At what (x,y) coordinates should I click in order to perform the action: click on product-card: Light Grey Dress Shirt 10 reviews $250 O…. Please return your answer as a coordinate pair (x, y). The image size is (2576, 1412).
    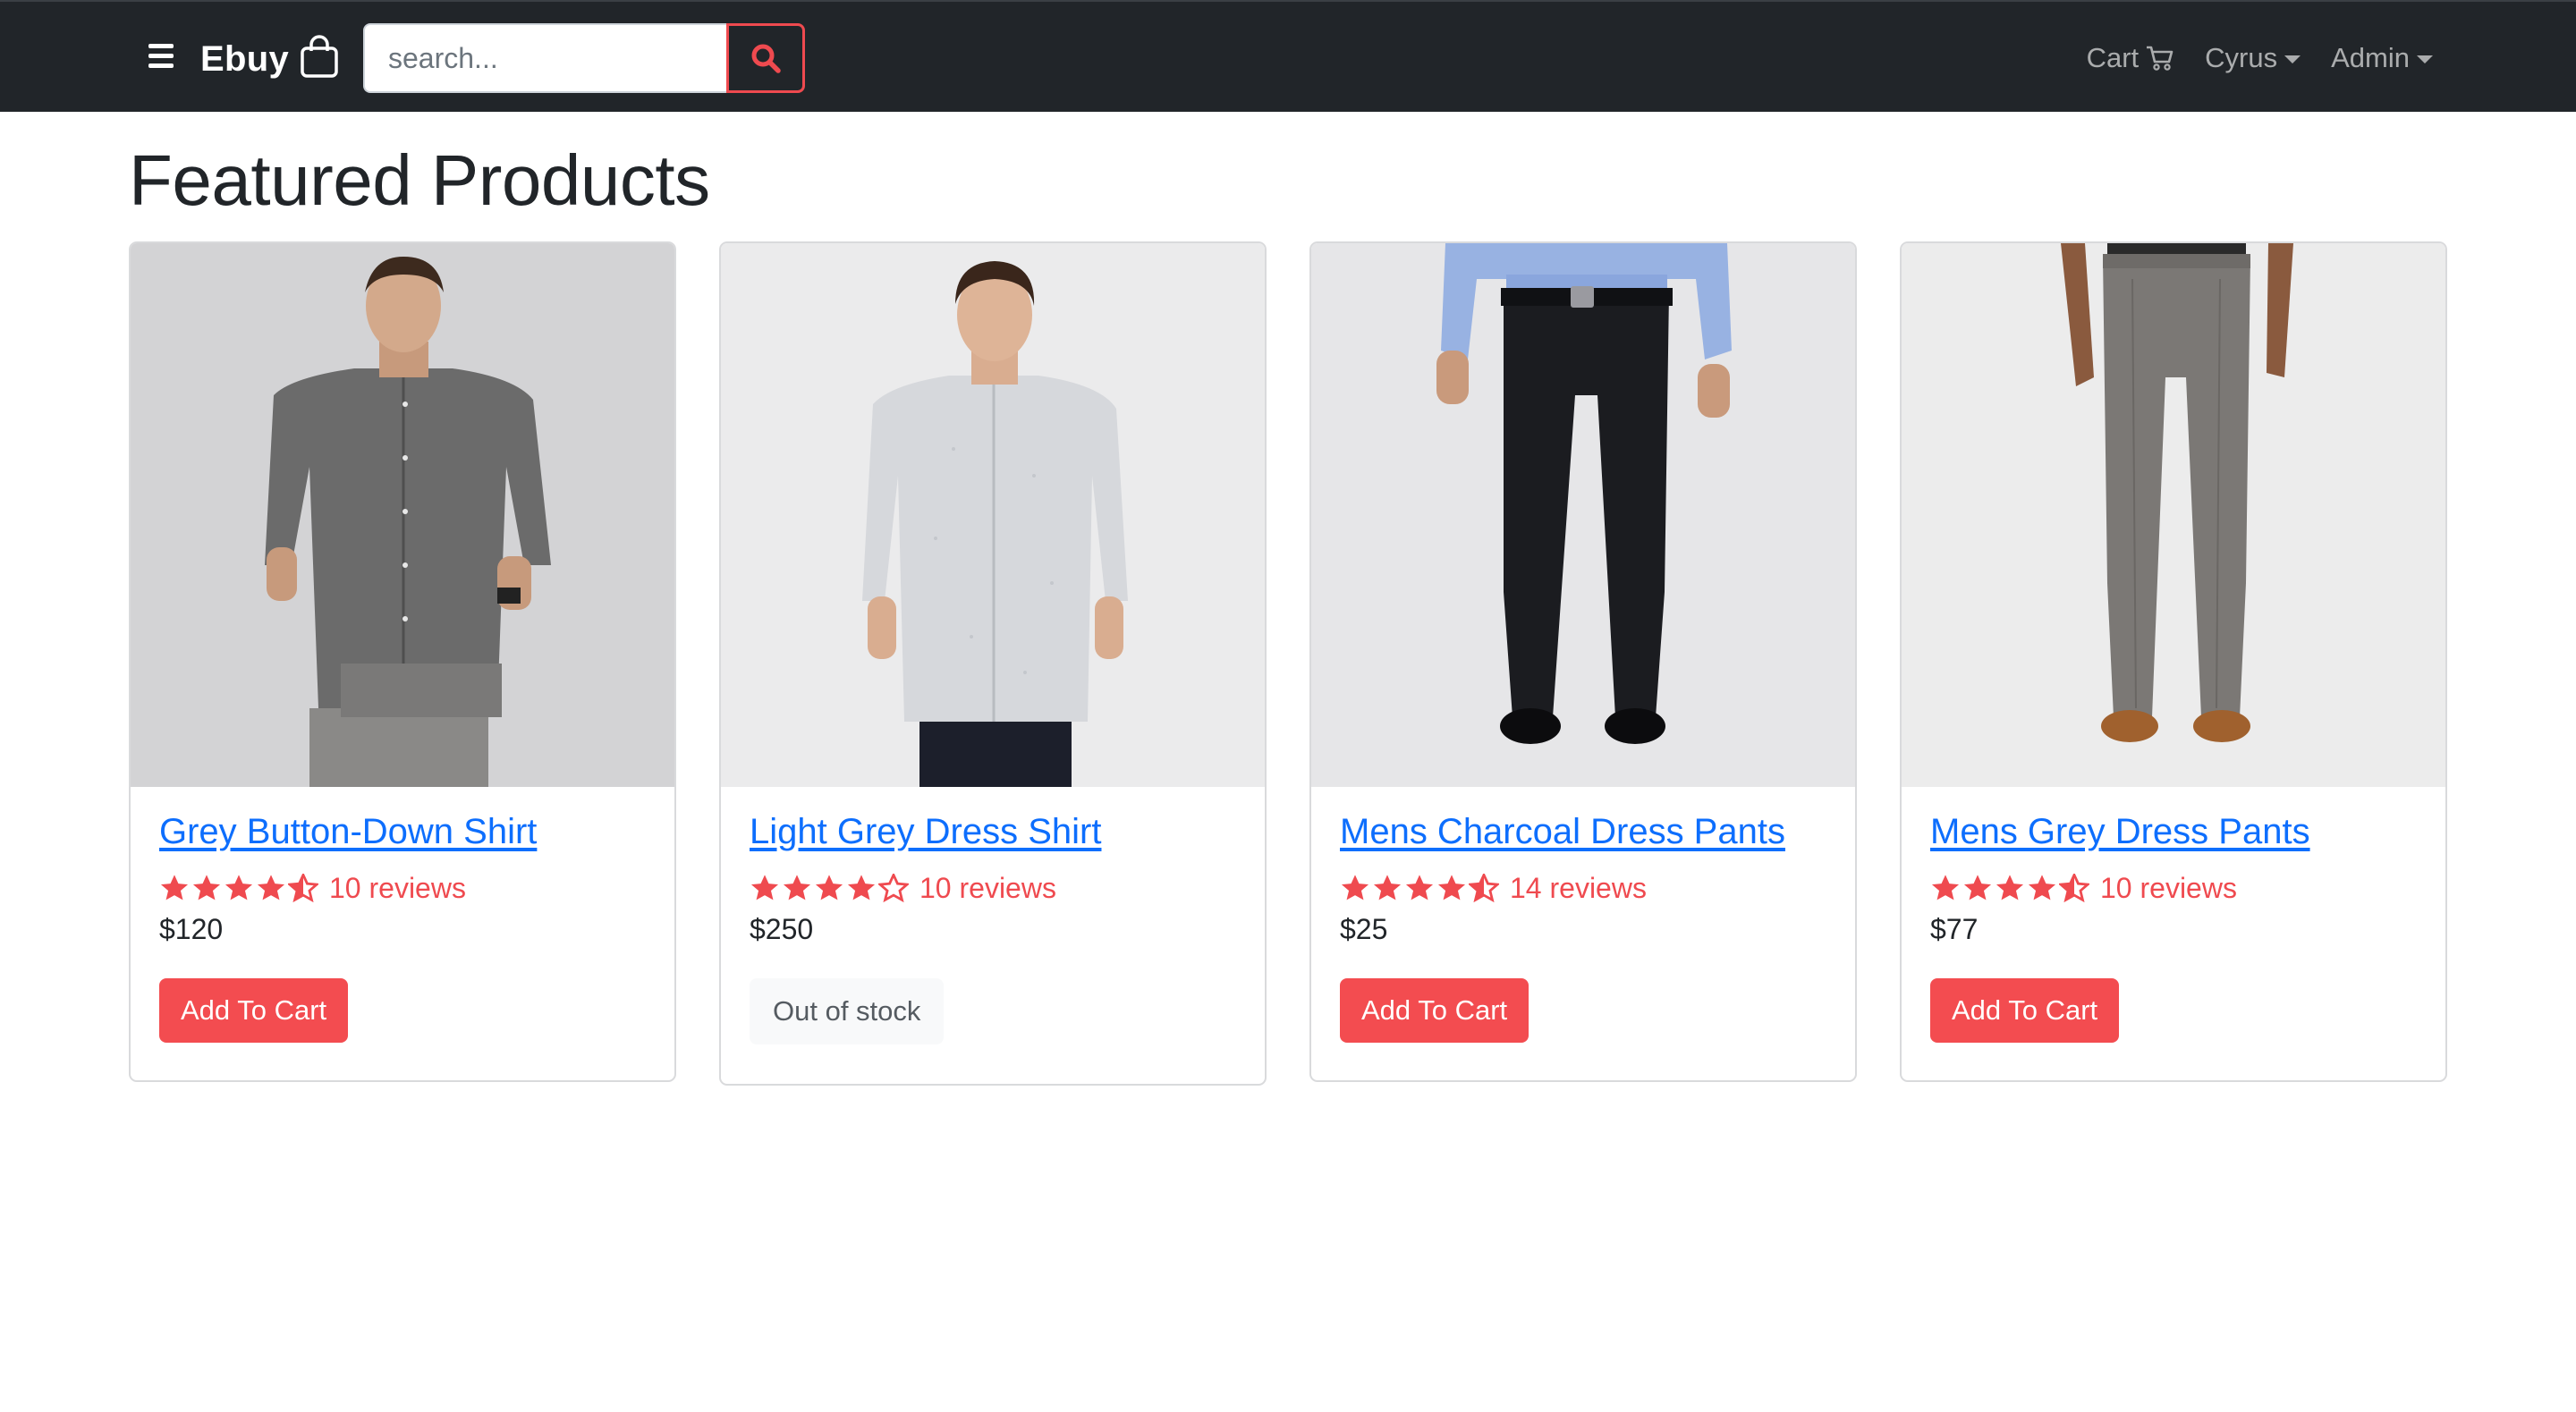
    Looking at the image, I should click on (993, 663).